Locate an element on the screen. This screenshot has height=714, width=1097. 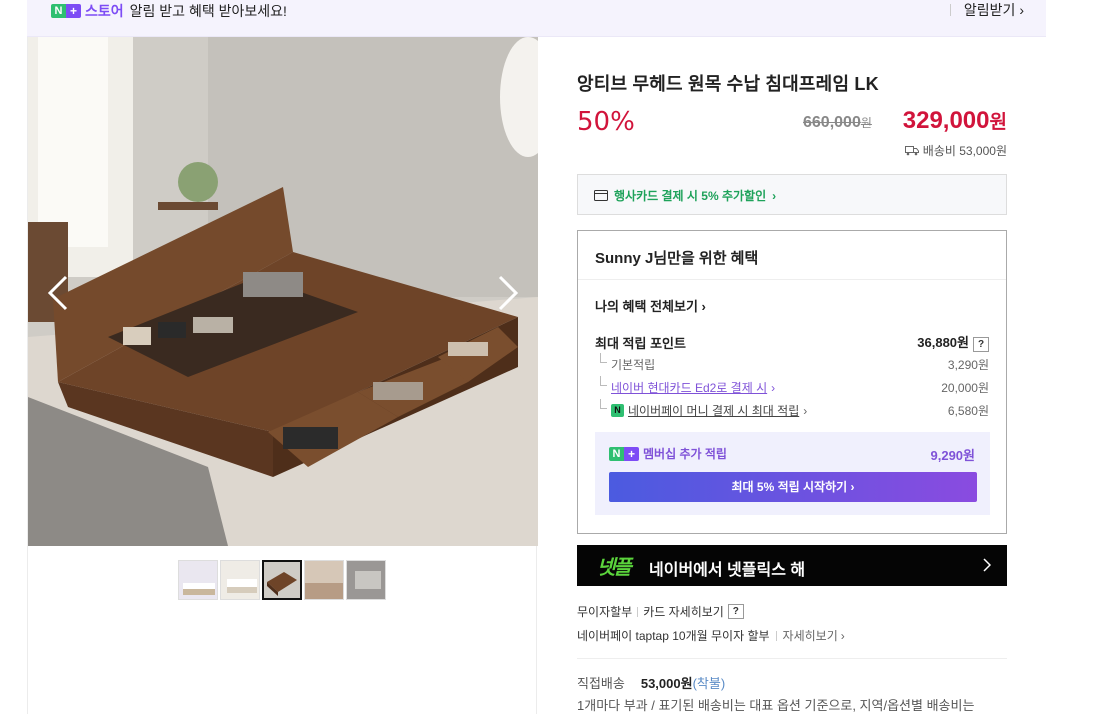
card-discount-banner: 행사카드 결제 시 5% 추가할인 › is located at coordinates (792, 194).